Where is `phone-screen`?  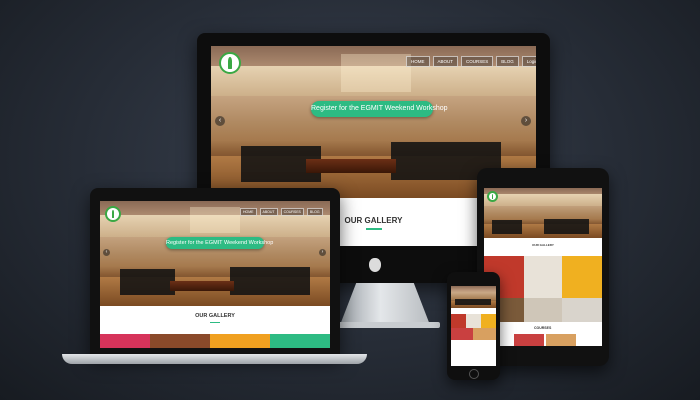
phone-screen is located at coordinates (473, 326).